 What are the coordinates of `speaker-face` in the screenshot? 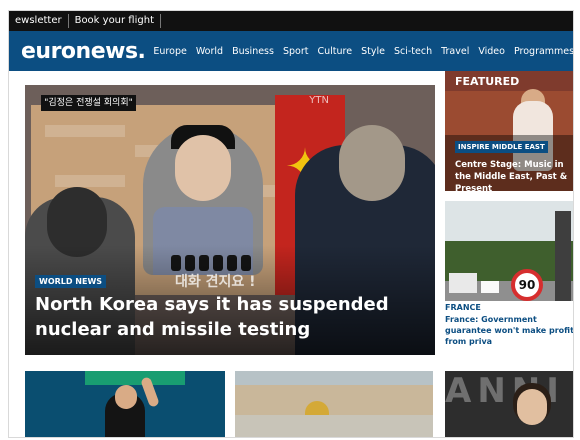 It's located at (203, 168).